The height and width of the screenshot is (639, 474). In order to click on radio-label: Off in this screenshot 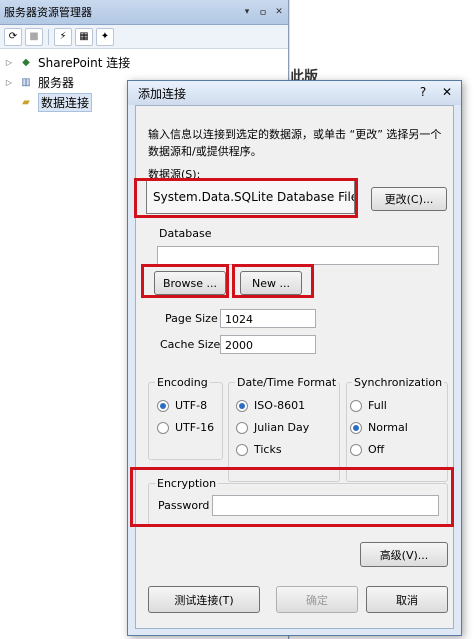, I will do `click(376, 449)`.